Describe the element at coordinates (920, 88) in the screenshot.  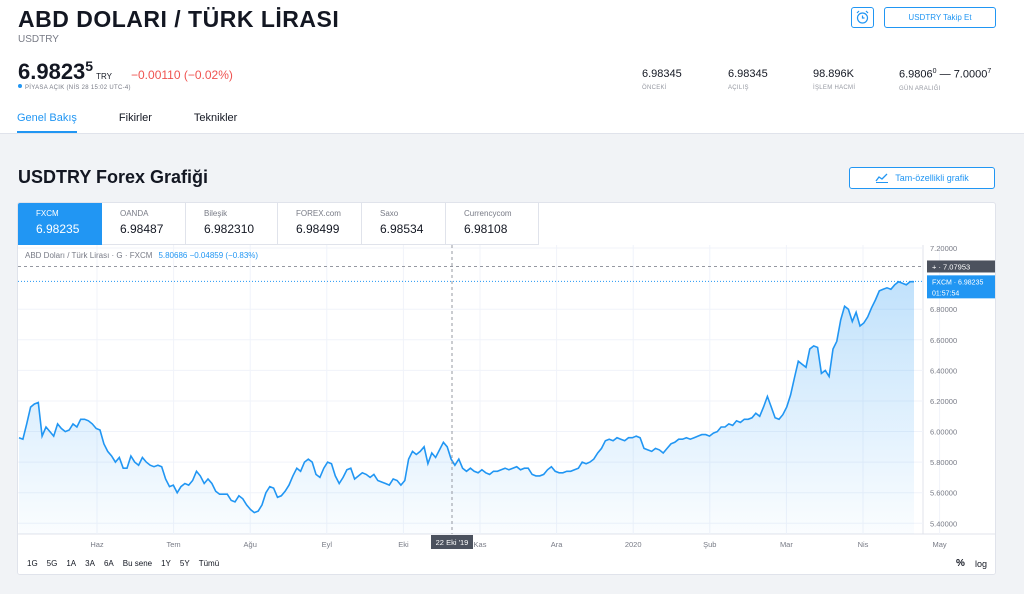
I see `stat-label: GÜN ARALIĞI` at that location.